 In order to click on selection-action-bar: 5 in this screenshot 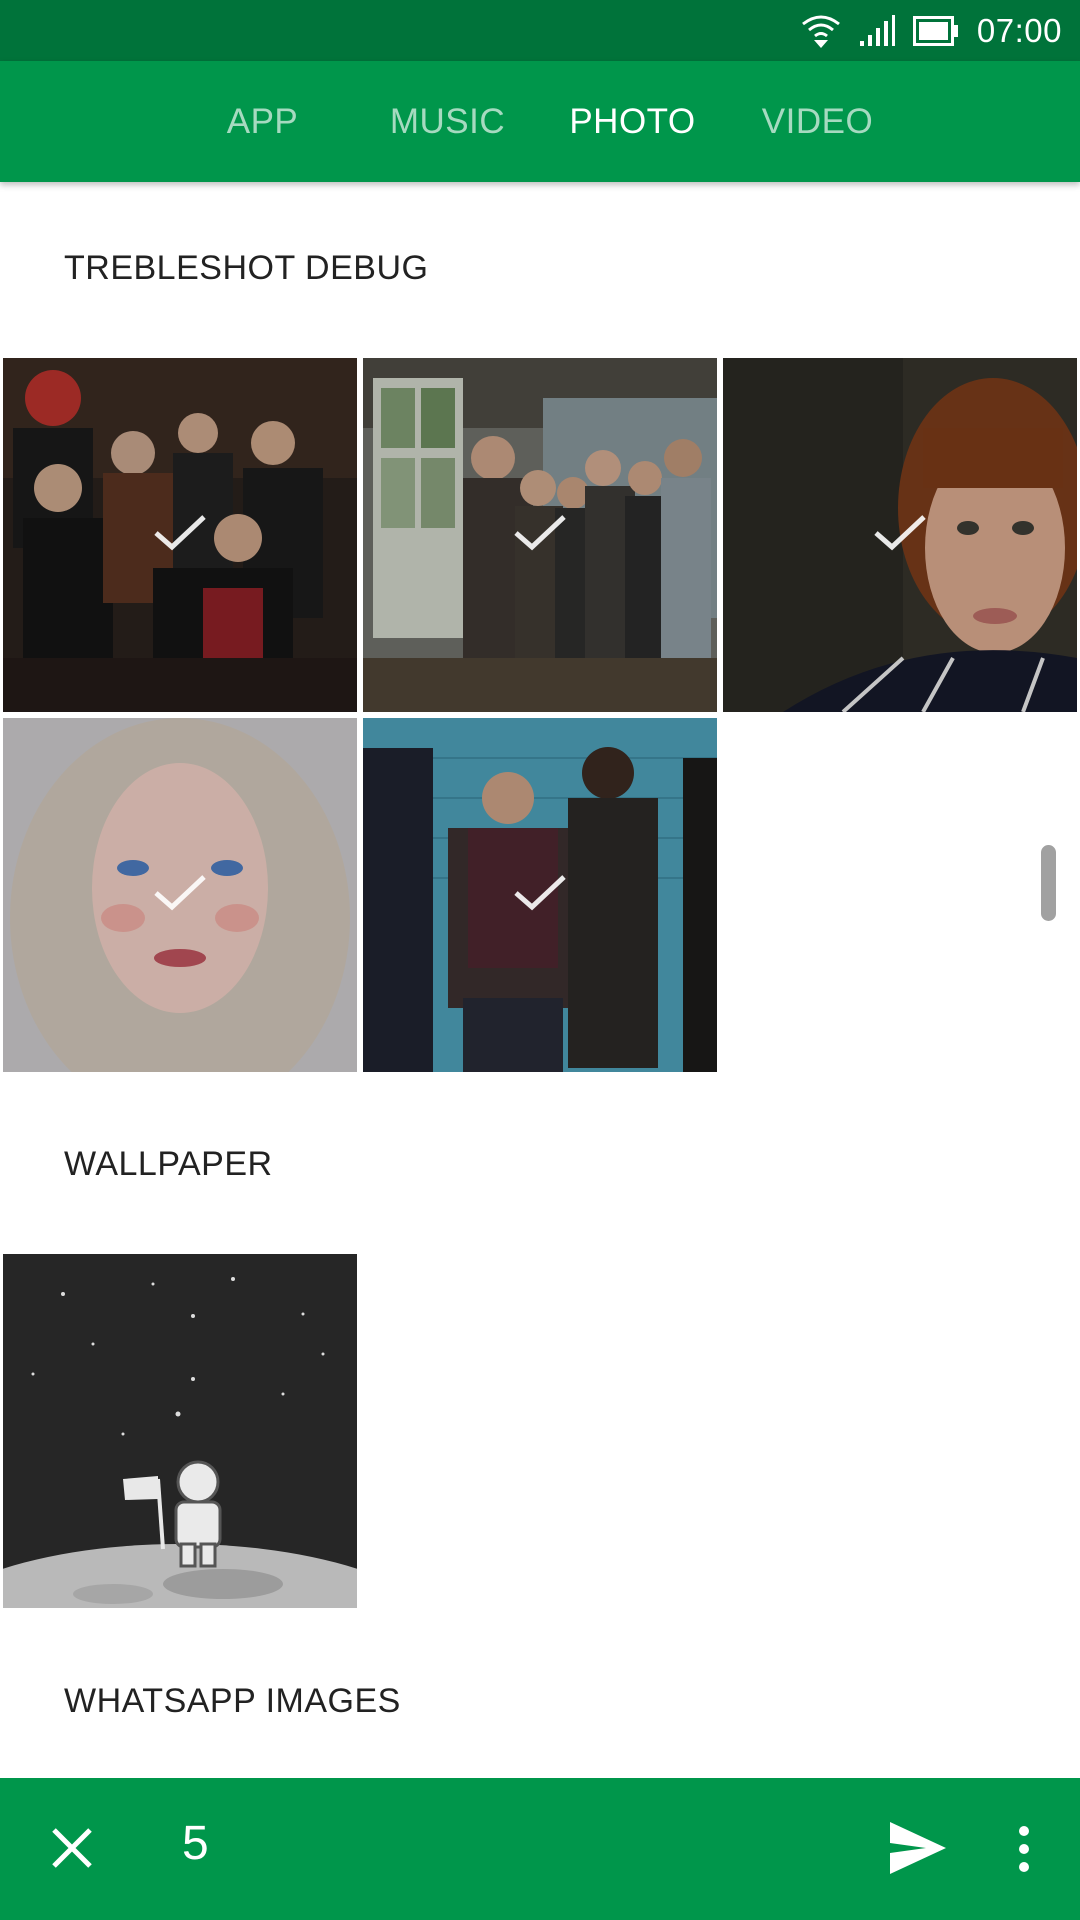, I will do `click(540, 1849)`.